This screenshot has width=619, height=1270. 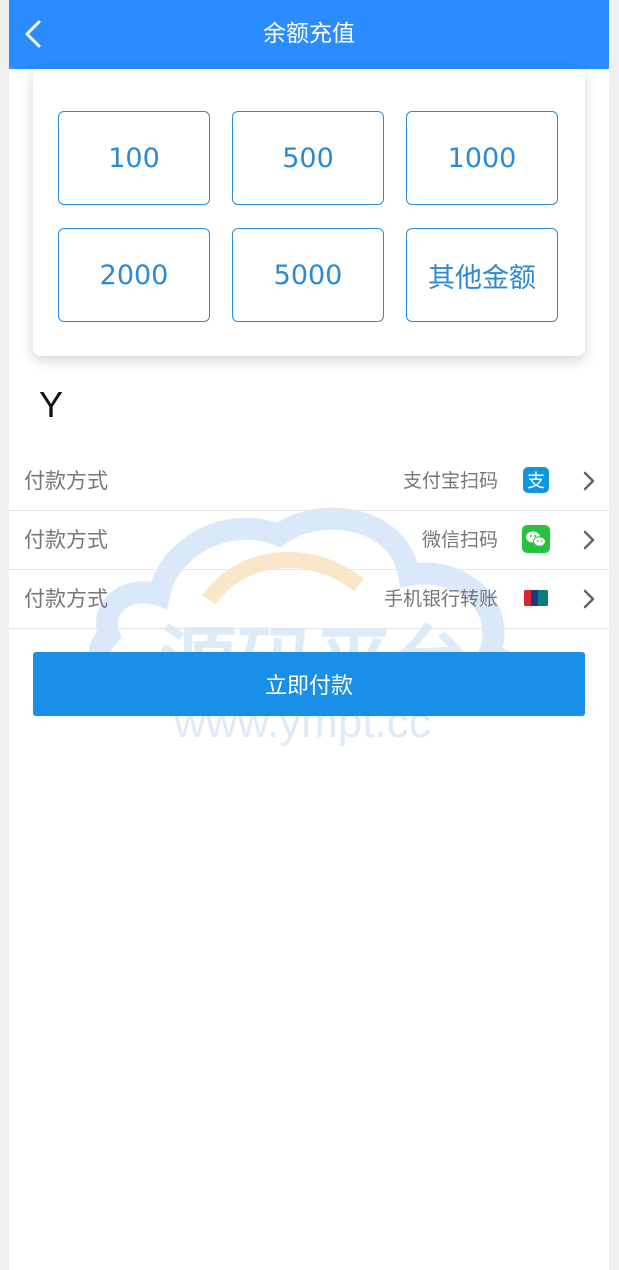 I want to click on header-bar: 余额充值, so click(x=309, y=34).